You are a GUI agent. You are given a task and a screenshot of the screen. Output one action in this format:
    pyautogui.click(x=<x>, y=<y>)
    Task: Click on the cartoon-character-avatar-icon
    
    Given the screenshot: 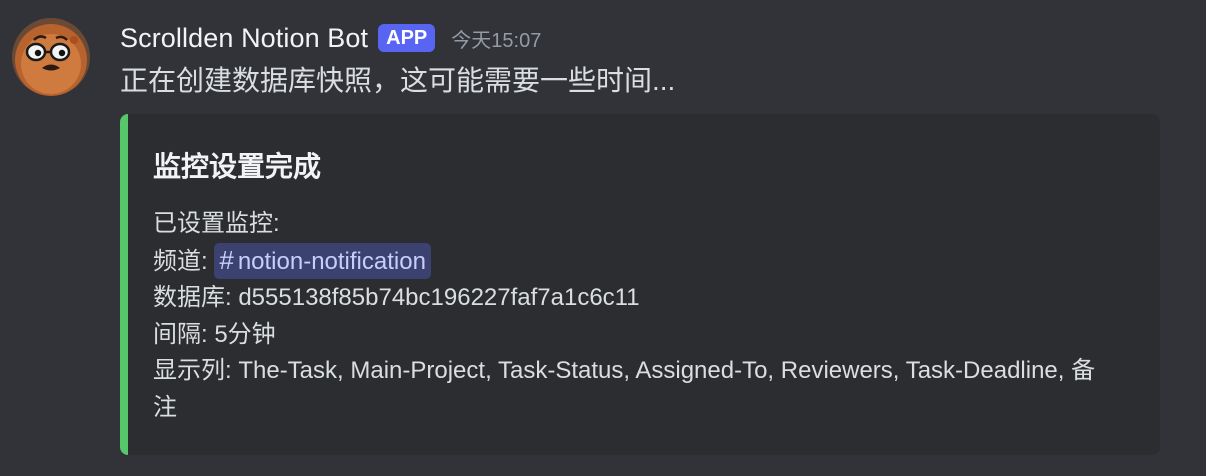 What is the action you would take?
    pyautogui.click(x=51, y=57)
    